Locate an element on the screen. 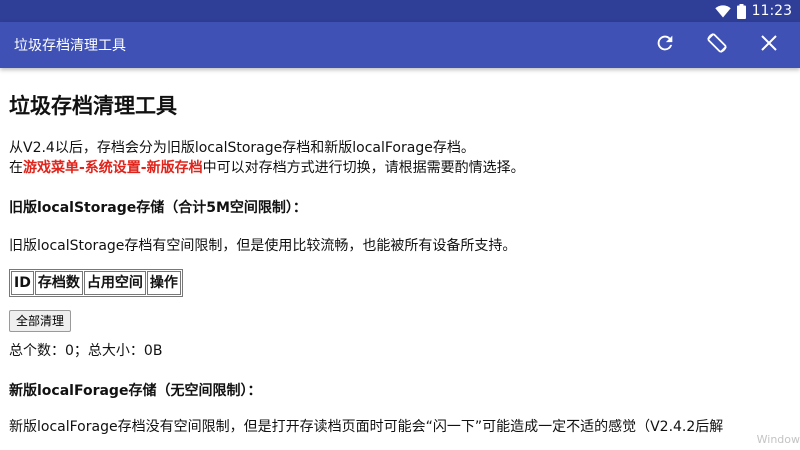  toolbar-actions is located at coordinates (719, 45).